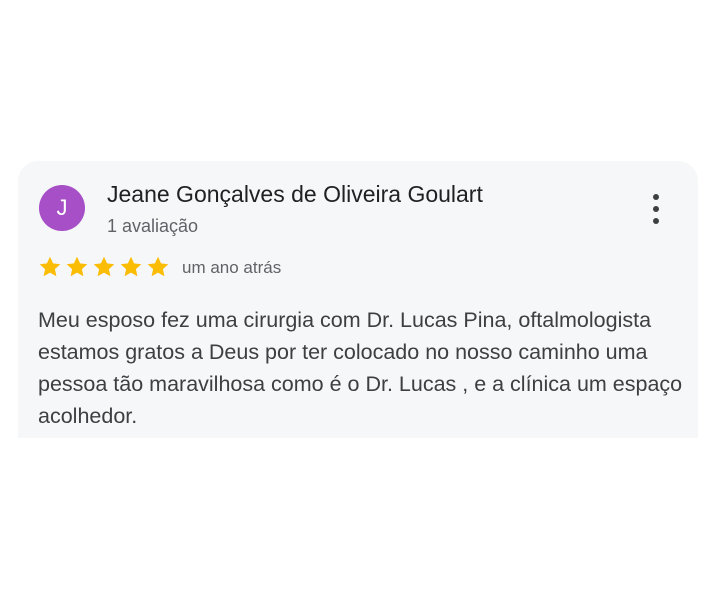 This screenshot has height=600, width=717. What do you see at coordinates (295, 194) in the screenshot?
I see `author-name: Jeane Gonçalves de Oliveira Goulart` at bounding box center [295, 194].